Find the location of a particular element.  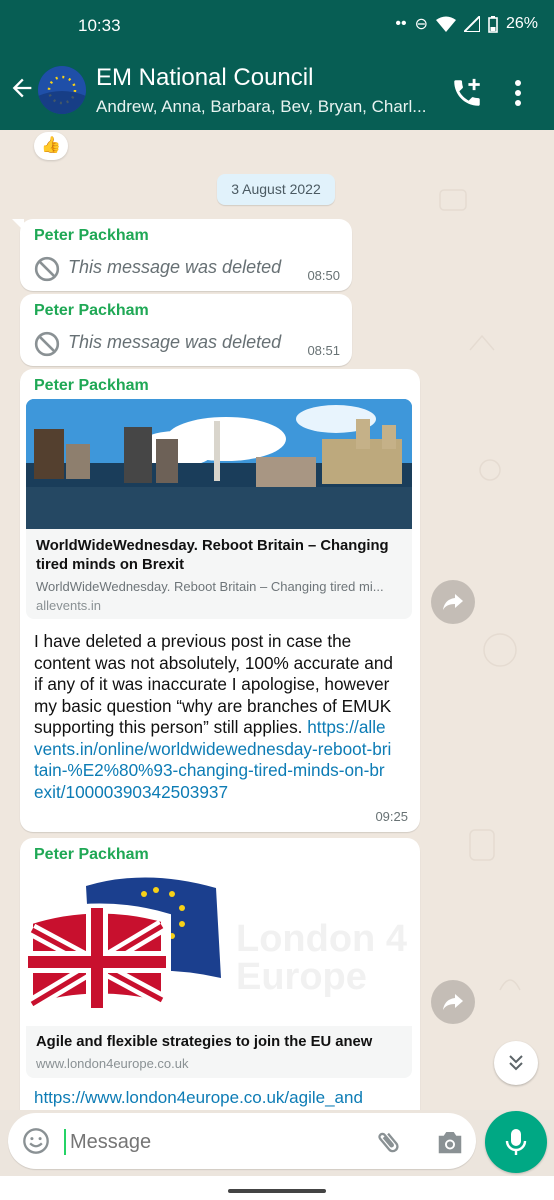

camera-icon is located at coordinates (450, 1142).